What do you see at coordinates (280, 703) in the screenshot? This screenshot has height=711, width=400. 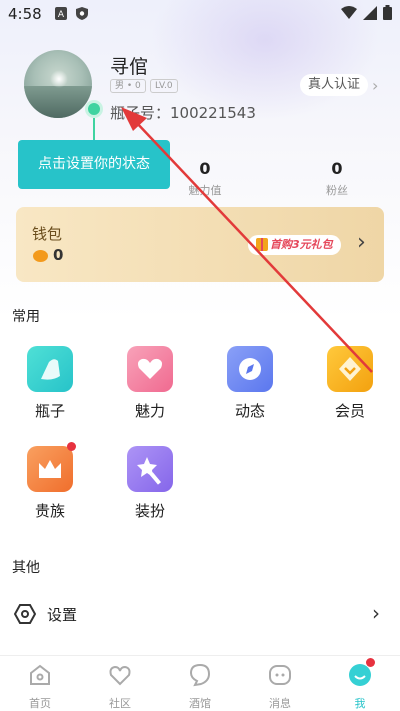 I see `nav-label: 消息` at bounding box center [280, 703].